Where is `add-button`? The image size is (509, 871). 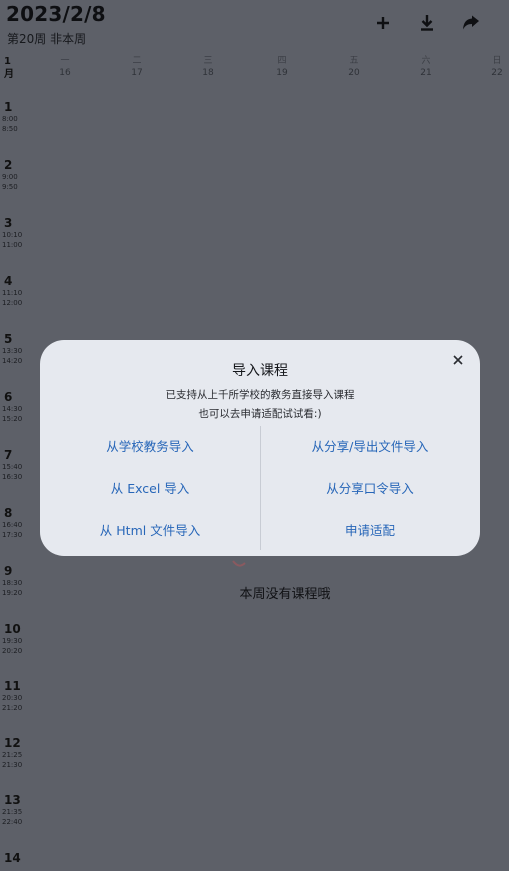 add-button is located at coordinates (383, 23).